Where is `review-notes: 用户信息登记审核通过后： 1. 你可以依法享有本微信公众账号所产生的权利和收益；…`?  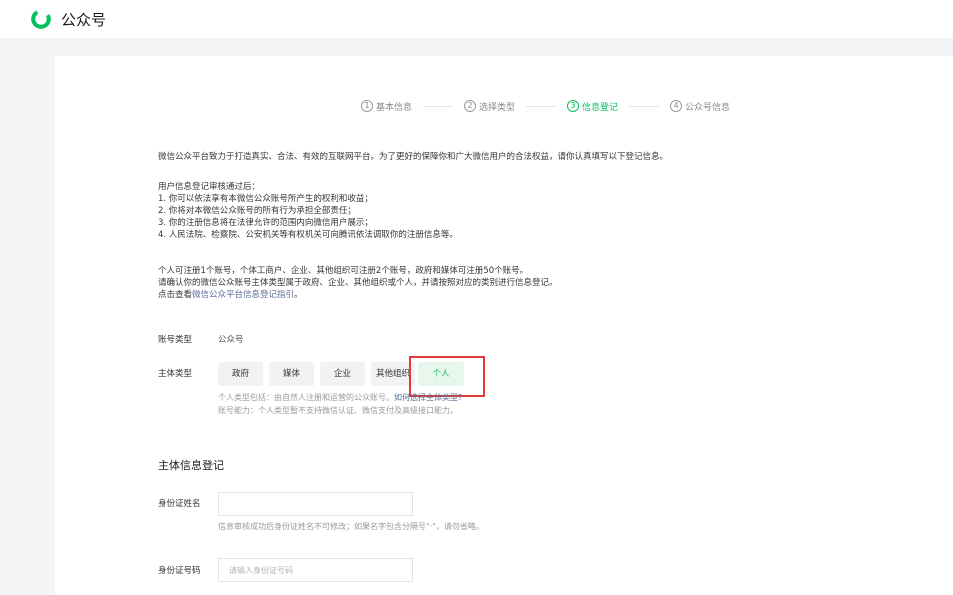 review-notes: 用户信息登记审核通过后： 1. 你可以依法享有本微信公众账号所产生的权利和收益；… is located at coordinates (308, 211).